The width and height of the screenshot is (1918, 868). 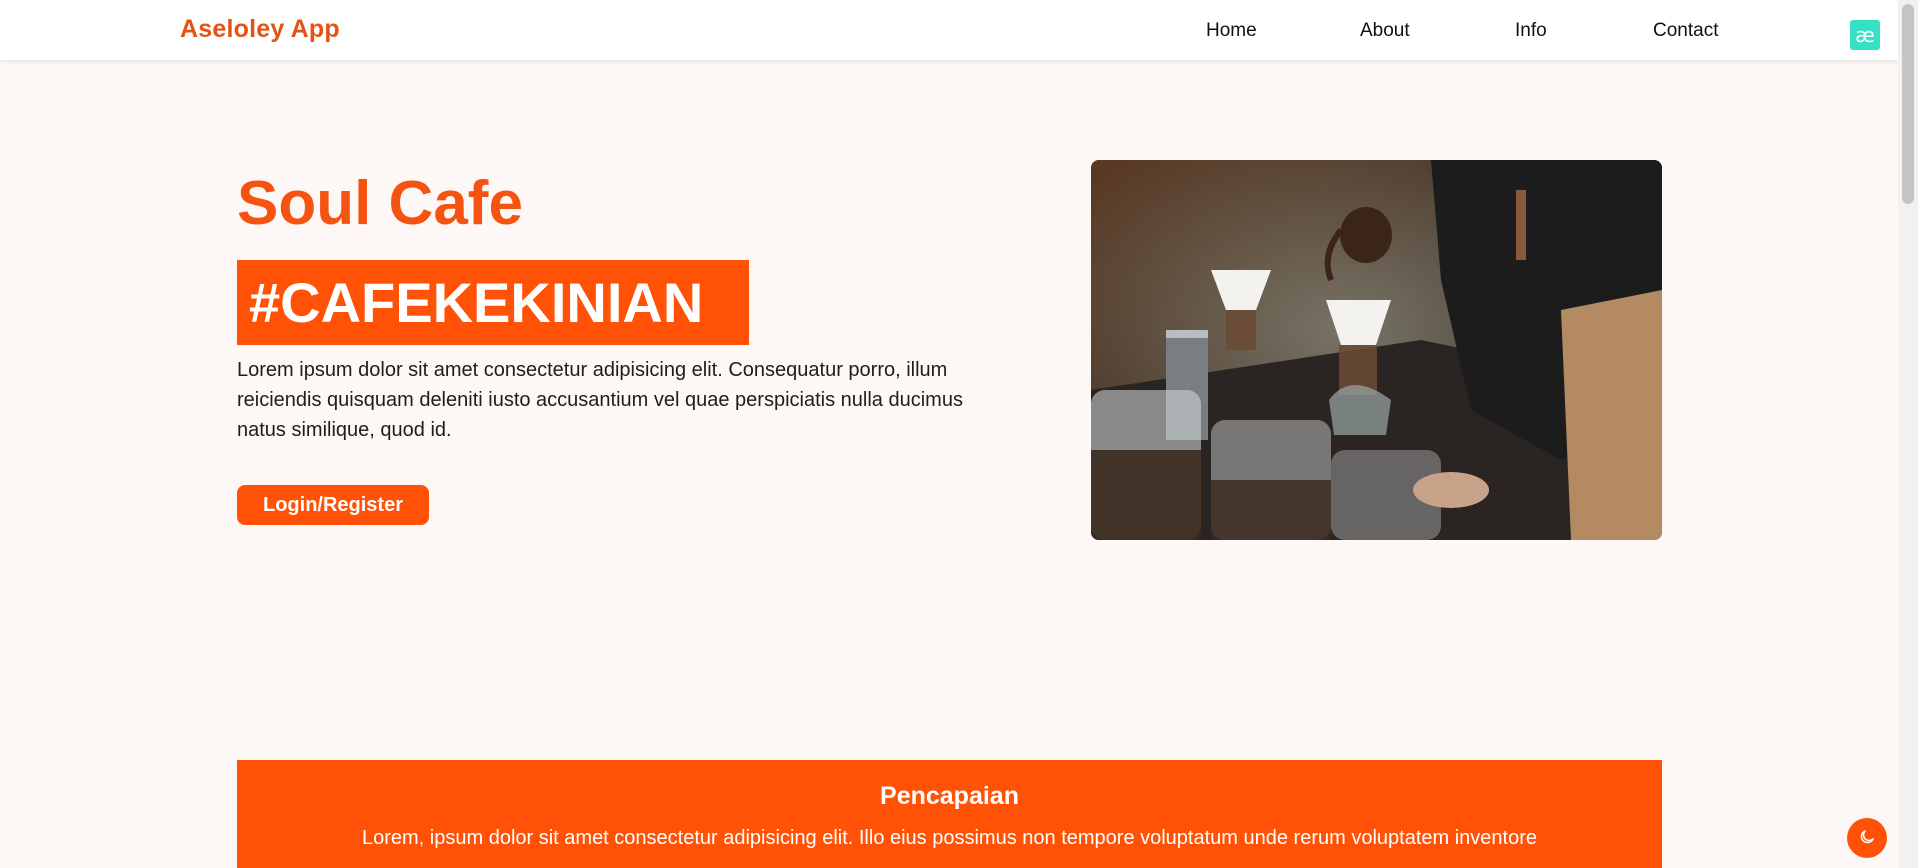 What do you see at coordinates (260, 29) in the screenshot?
I see `brand-logo-text: Aseloley App` at bounding box center [260, 29].